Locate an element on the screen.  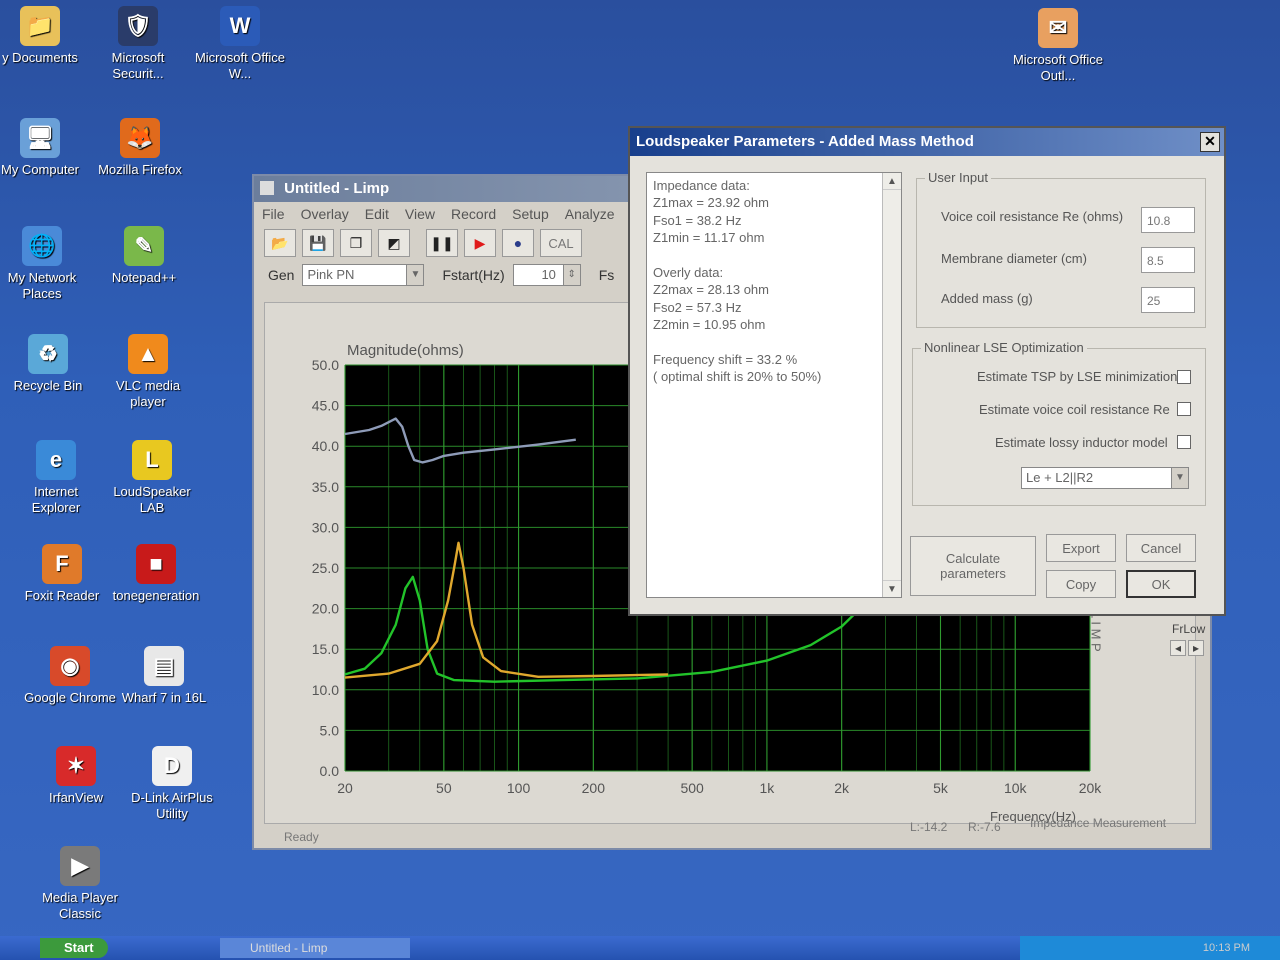
desktop-icon-label: Foxit Reader is located at coordinates (62, 595).